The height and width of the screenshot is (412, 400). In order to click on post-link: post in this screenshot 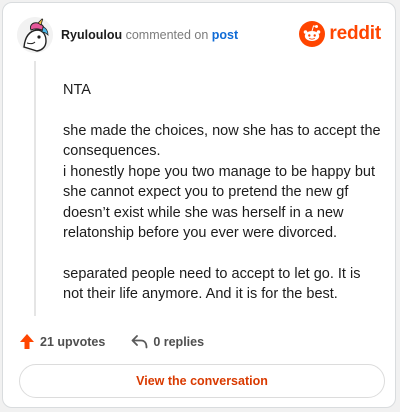, I will do `click(225, 35)`.